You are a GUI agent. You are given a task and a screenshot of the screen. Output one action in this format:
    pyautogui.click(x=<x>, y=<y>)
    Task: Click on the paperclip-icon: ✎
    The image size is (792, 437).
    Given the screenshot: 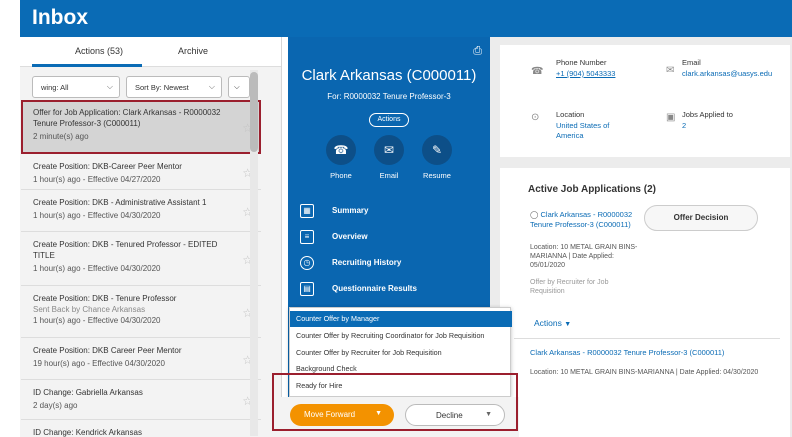 What is the action you would take?
    pyautogui.click(x=437, y=150)
    